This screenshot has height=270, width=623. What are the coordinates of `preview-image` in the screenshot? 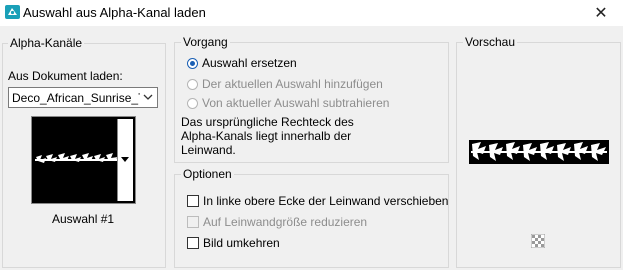 It's located at (539, 152).